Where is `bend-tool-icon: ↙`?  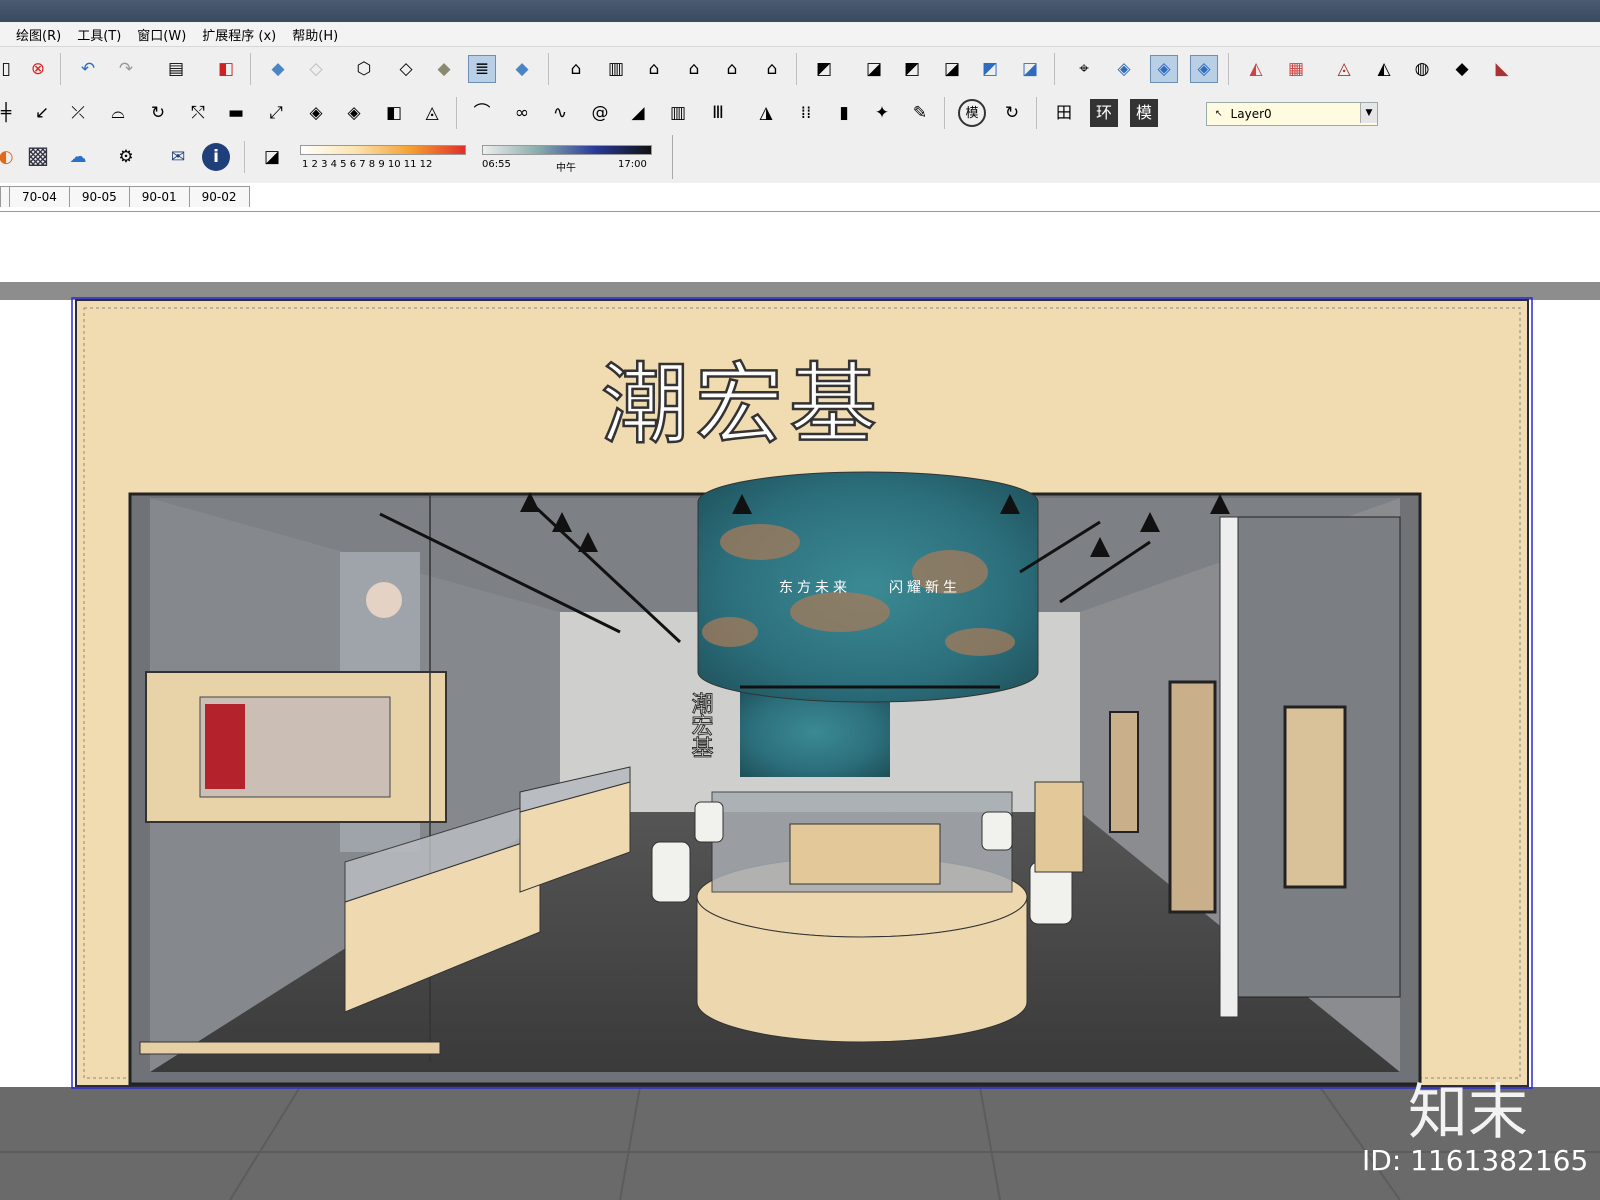 bend-tool-icon: ↙ is located at coordinates (42, 113).